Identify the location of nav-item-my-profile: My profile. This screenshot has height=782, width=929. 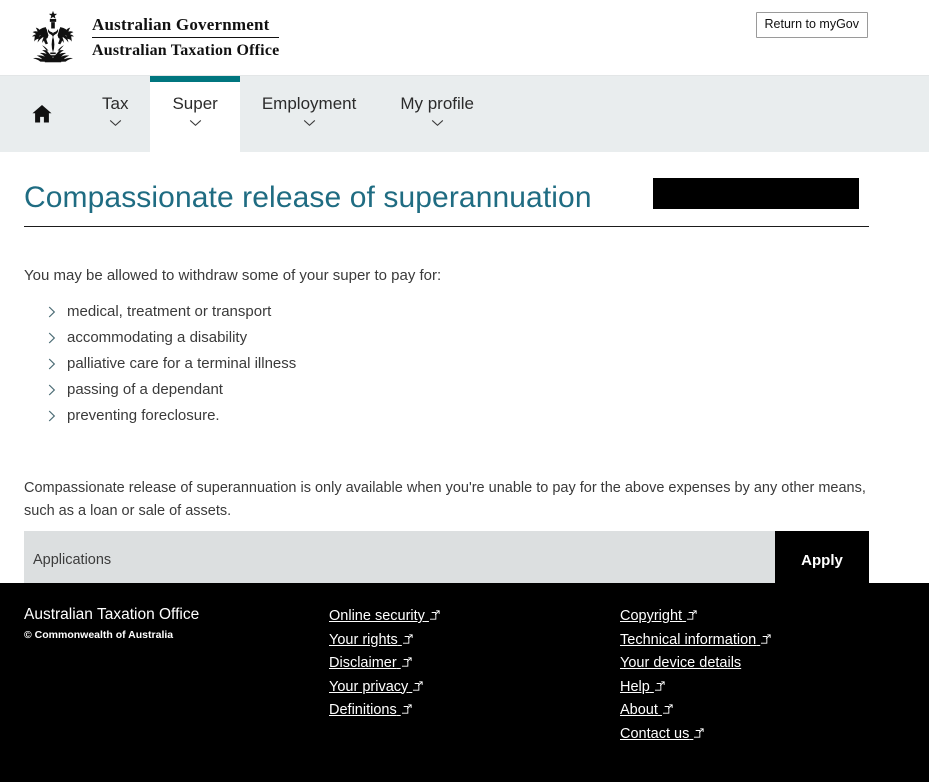
(437, 114).